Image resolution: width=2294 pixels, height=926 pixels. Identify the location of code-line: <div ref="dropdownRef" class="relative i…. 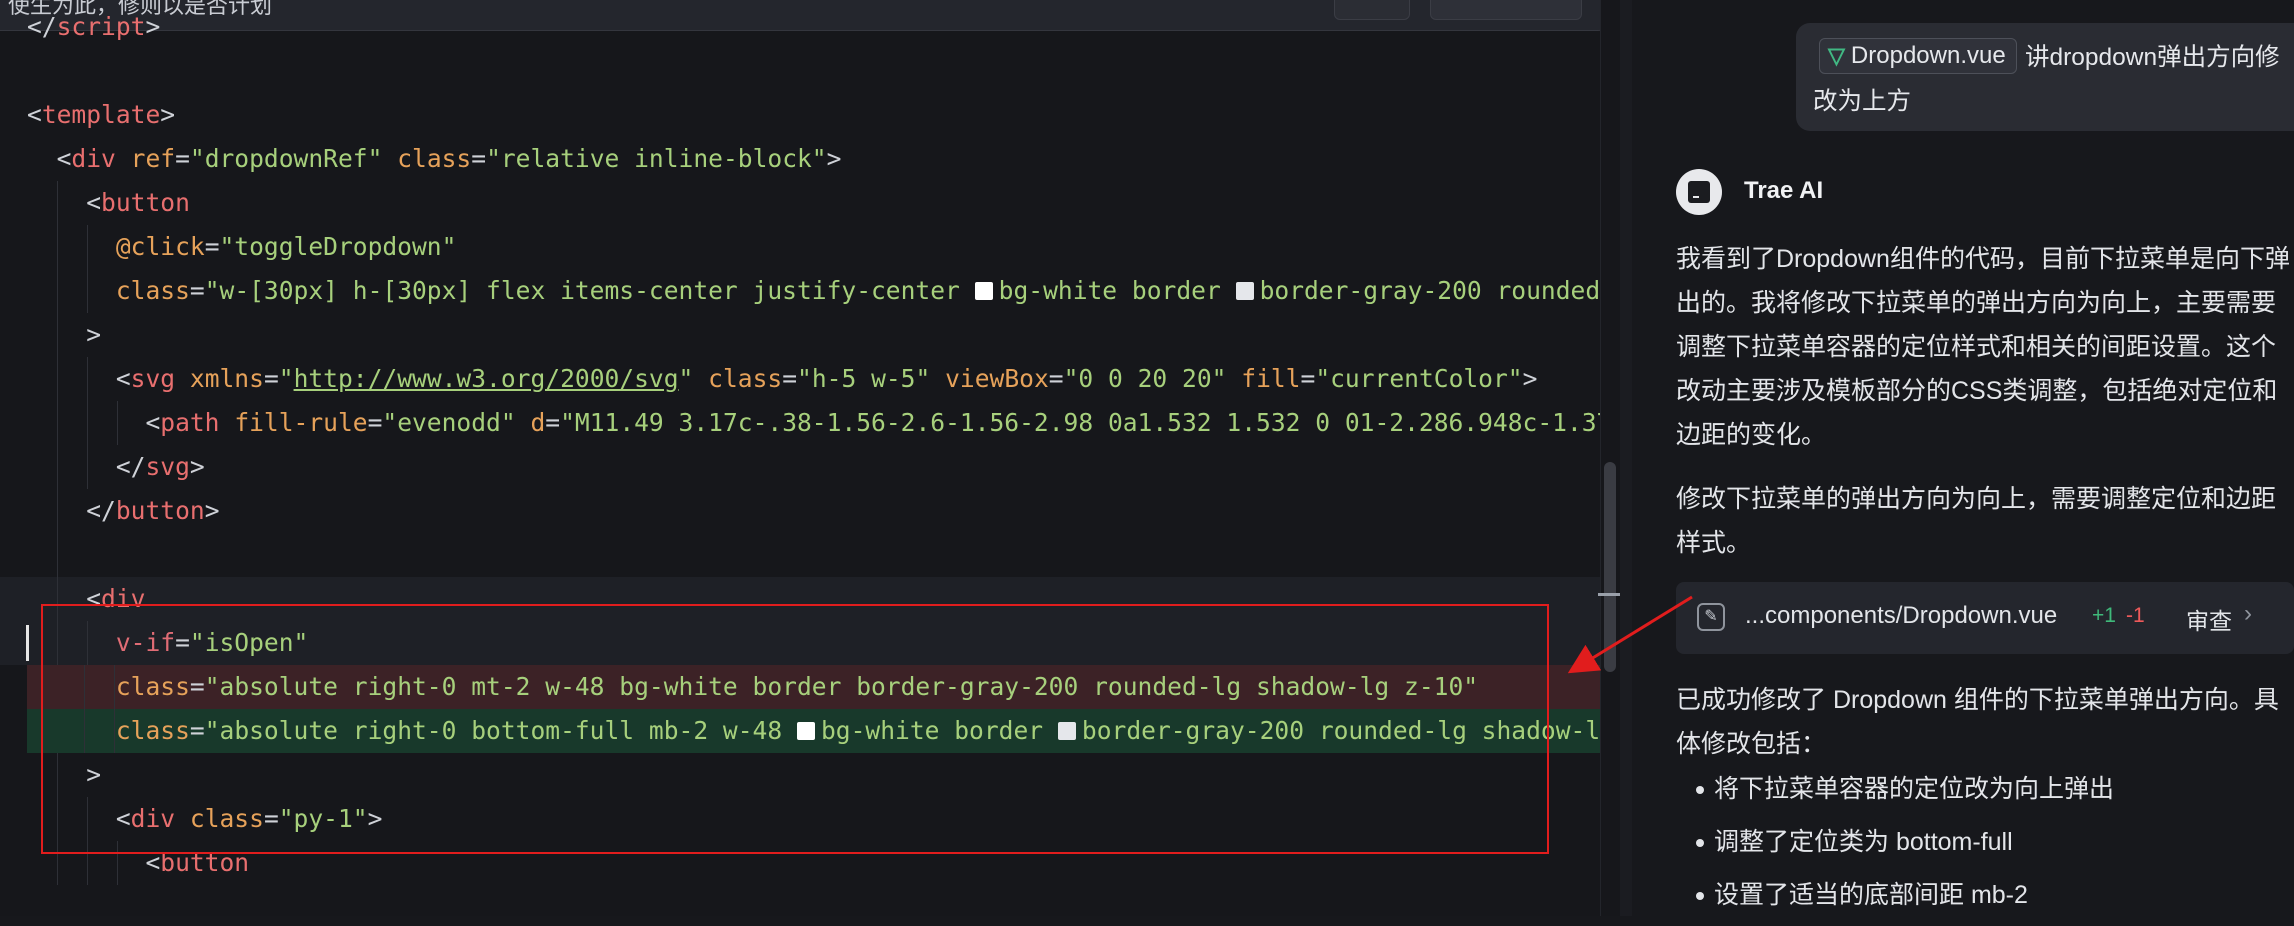
(810, 159).